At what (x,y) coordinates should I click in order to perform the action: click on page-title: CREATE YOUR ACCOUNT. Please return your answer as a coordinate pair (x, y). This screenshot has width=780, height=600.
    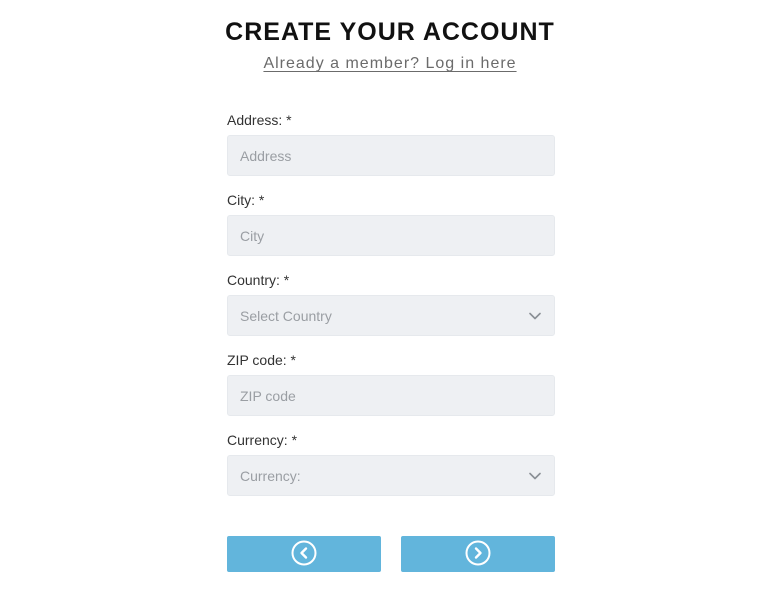
    Looking at the image, I should click on (390, 32).